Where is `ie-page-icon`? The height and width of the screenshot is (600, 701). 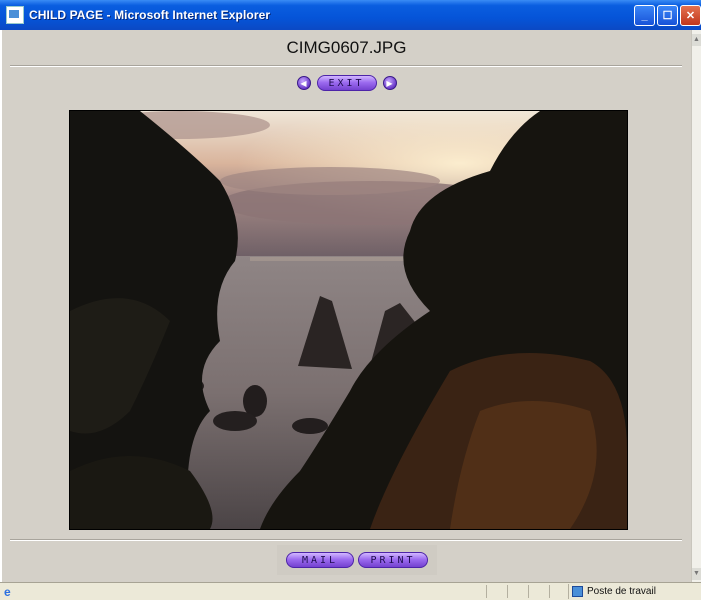
ie-page-icon is located at coordinates (15, 15).